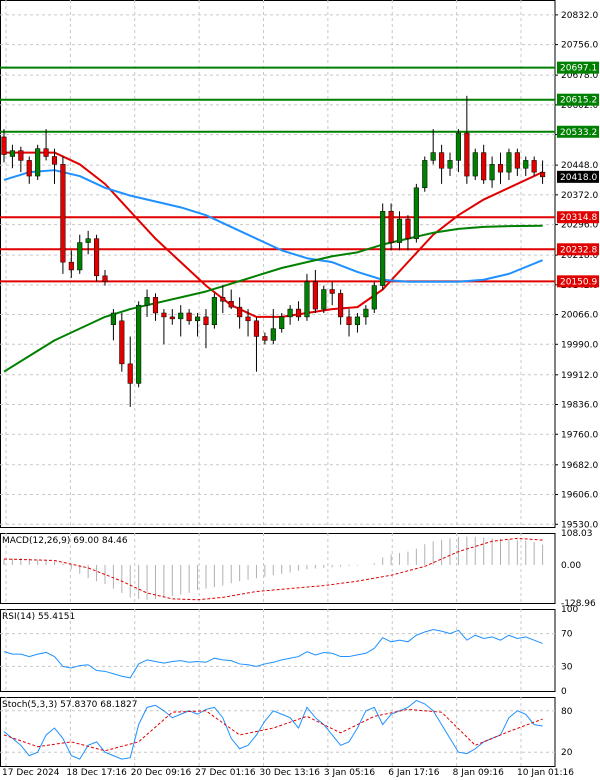  Describe the element at coordinates (579, 496) in the screenshot. I see `price-tick-label: 19606.0` at that location.